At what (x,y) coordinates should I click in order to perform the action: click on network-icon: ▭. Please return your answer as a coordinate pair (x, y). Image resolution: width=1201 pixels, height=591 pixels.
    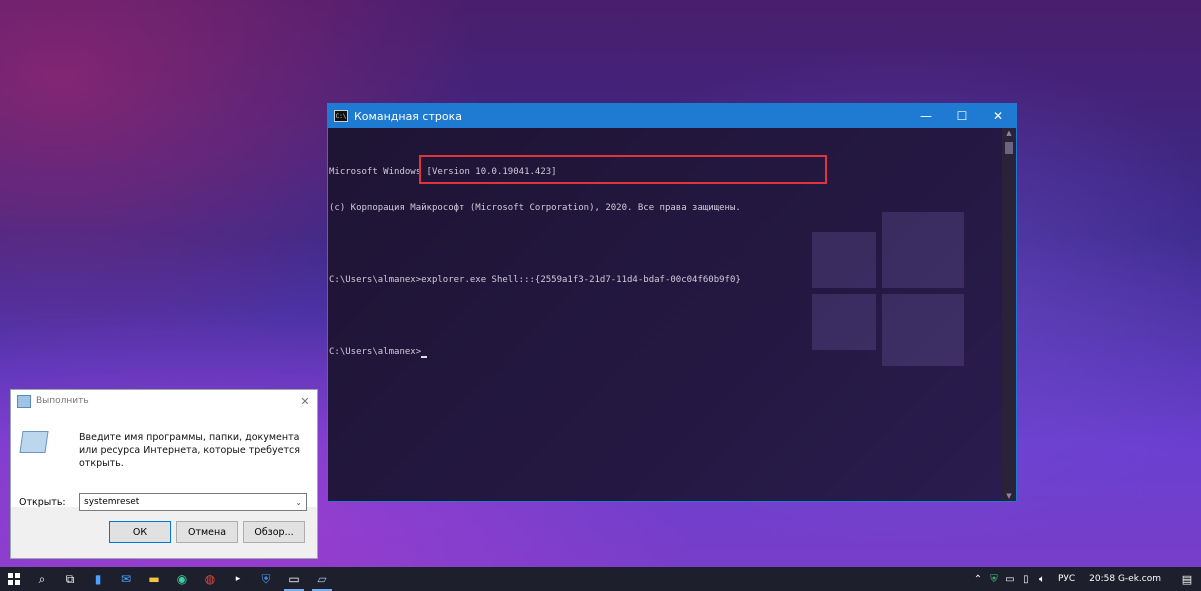
    Looking at the image, I should click on (1010, 579).